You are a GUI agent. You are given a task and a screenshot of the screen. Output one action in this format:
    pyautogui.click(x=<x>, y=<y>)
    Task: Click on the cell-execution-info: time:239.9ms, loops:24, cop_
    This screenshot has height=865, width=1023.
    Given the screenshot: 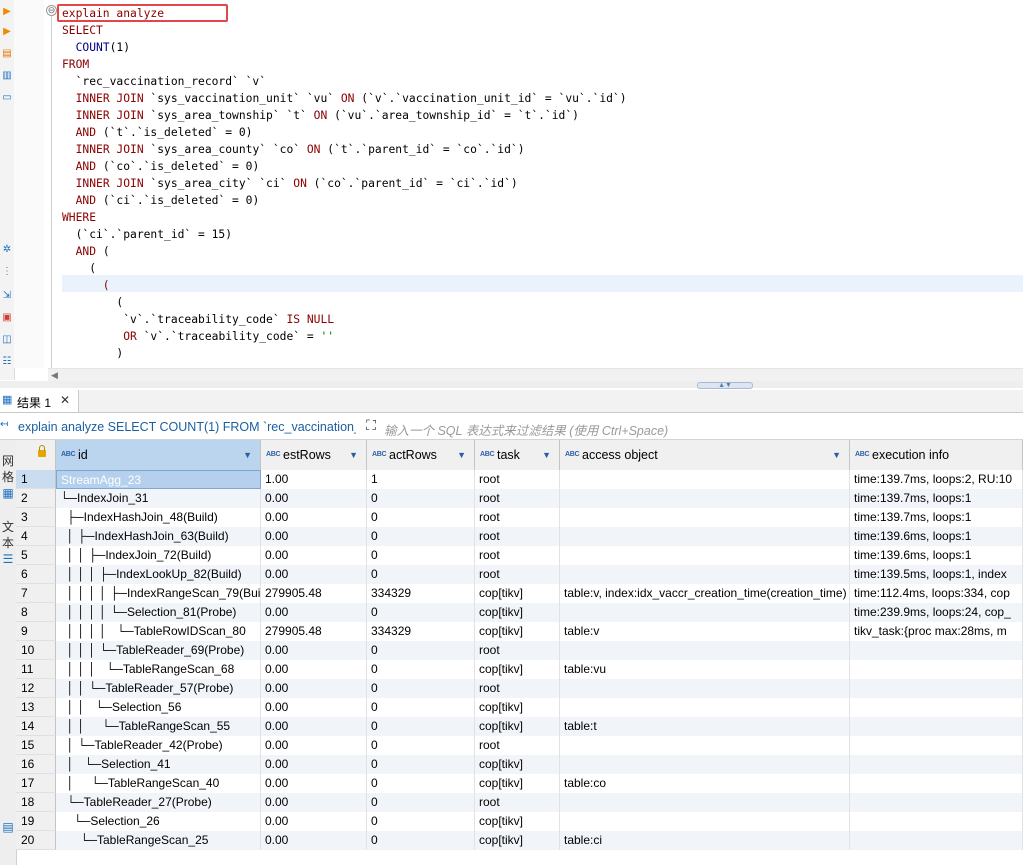 What is the action you would take?
    pyautogui.click(x=936, y=612)
    